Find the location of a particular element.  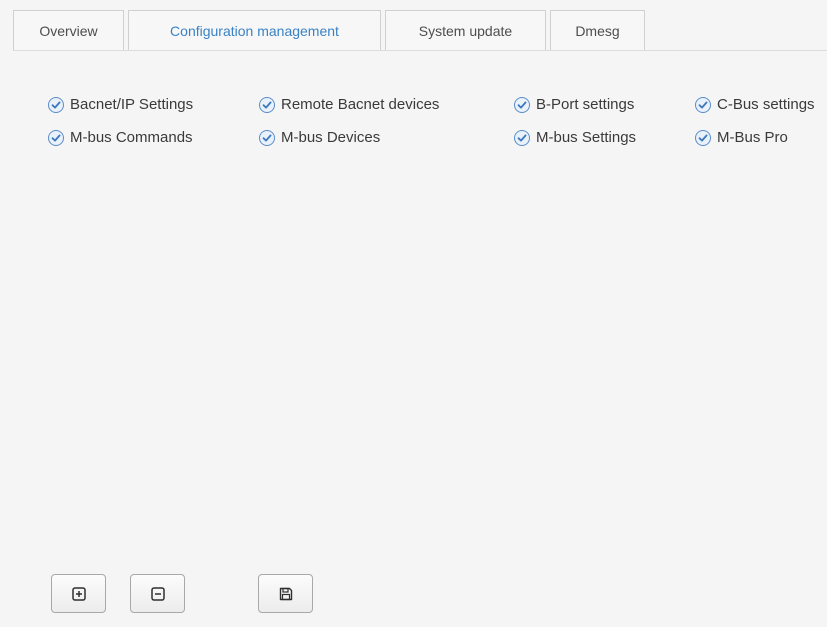

tab-overview-label: Overview is located at coordinates (68, 30).